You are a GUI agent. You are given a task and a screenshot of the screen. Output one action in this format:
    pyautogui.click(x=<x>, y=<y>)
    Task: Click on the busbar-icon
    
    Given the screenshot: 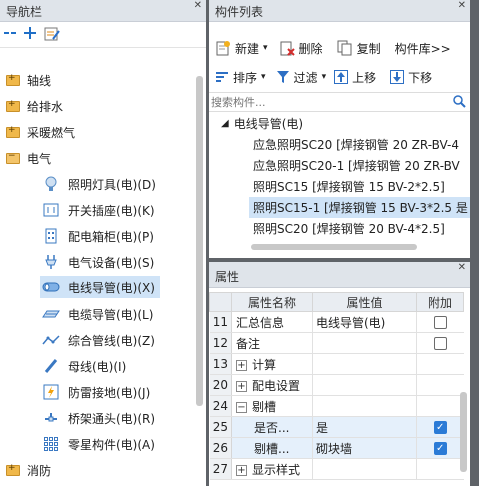 What is the action you would take?
    pyautogui.click(x=51, y=366)
    